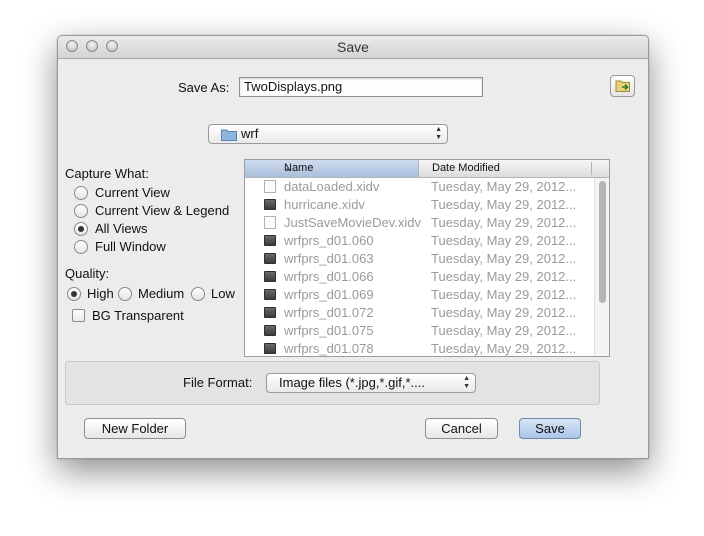  What do you see at coordinates (591, 168) in the screenshot?
I see `column-divider` at bounding box center [591, 168].